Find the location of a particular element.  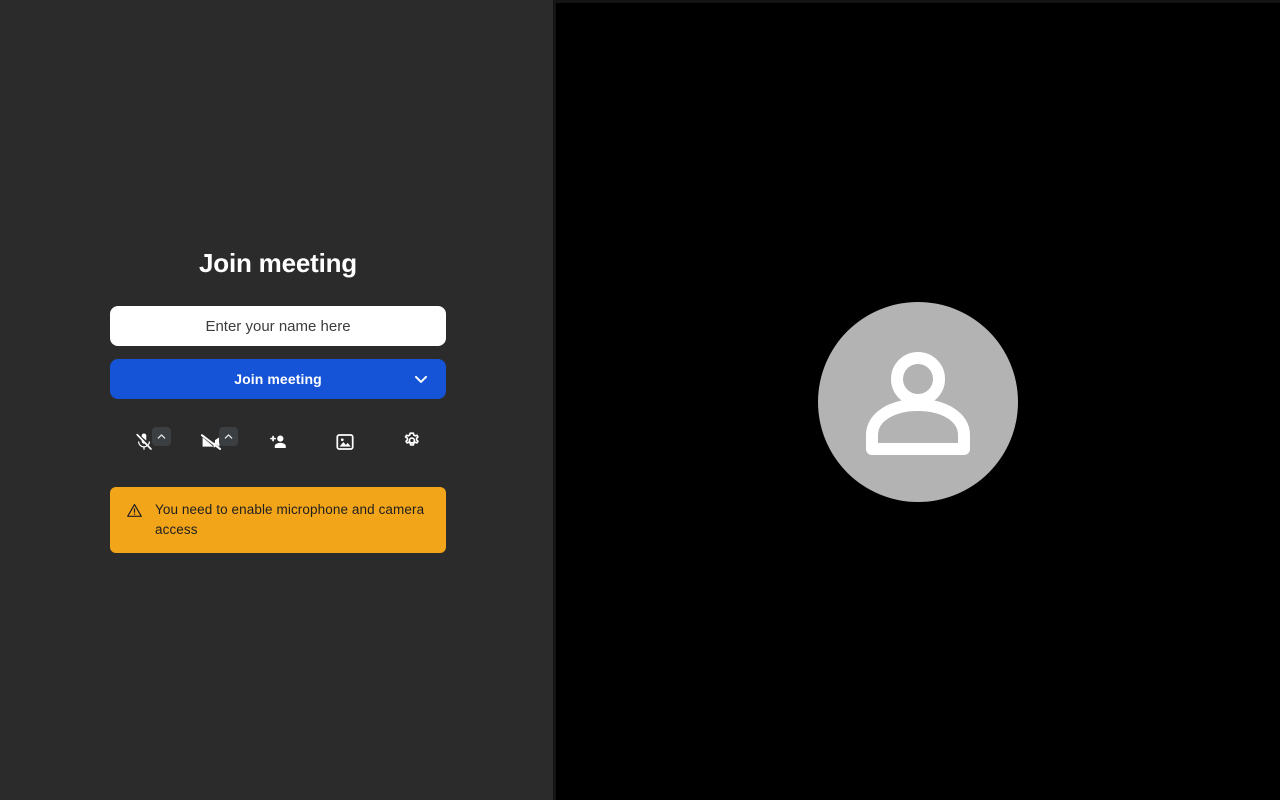

prejoin-toolbar is located at coordinates (278, 442).